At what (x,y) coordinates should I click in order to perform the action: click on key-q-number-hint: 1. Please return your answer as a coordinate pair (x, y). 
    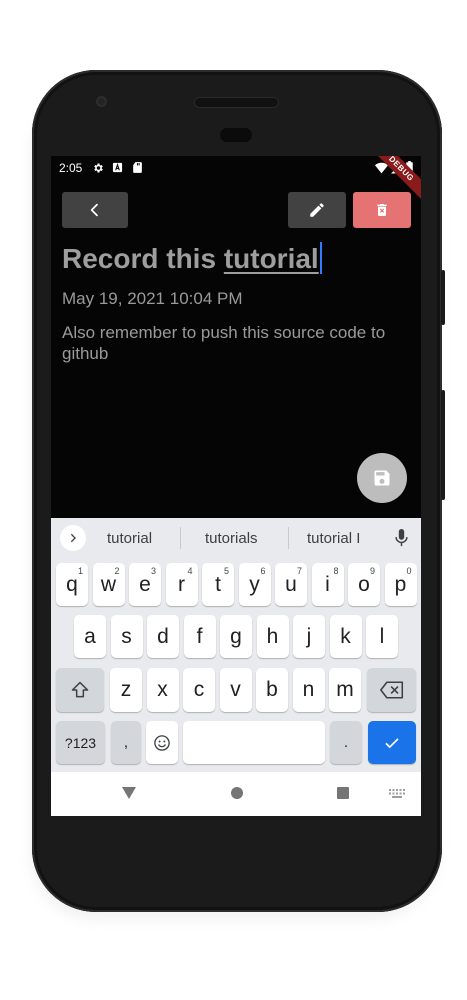
    Looking at the image, I should click on (80, 571).